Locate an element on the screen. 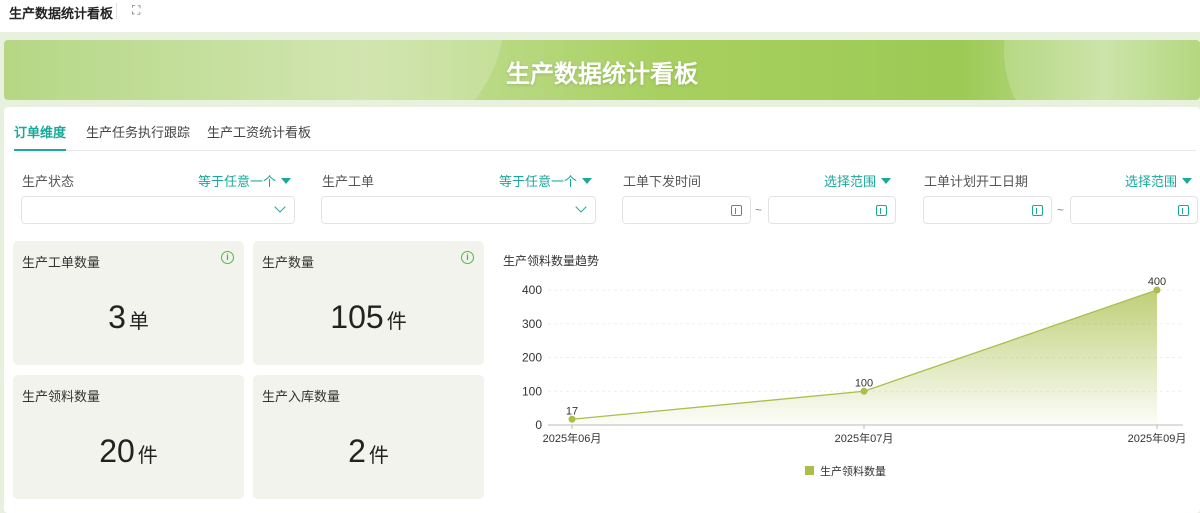  y-tick-label: 100 is located at coordinates (532, 391).